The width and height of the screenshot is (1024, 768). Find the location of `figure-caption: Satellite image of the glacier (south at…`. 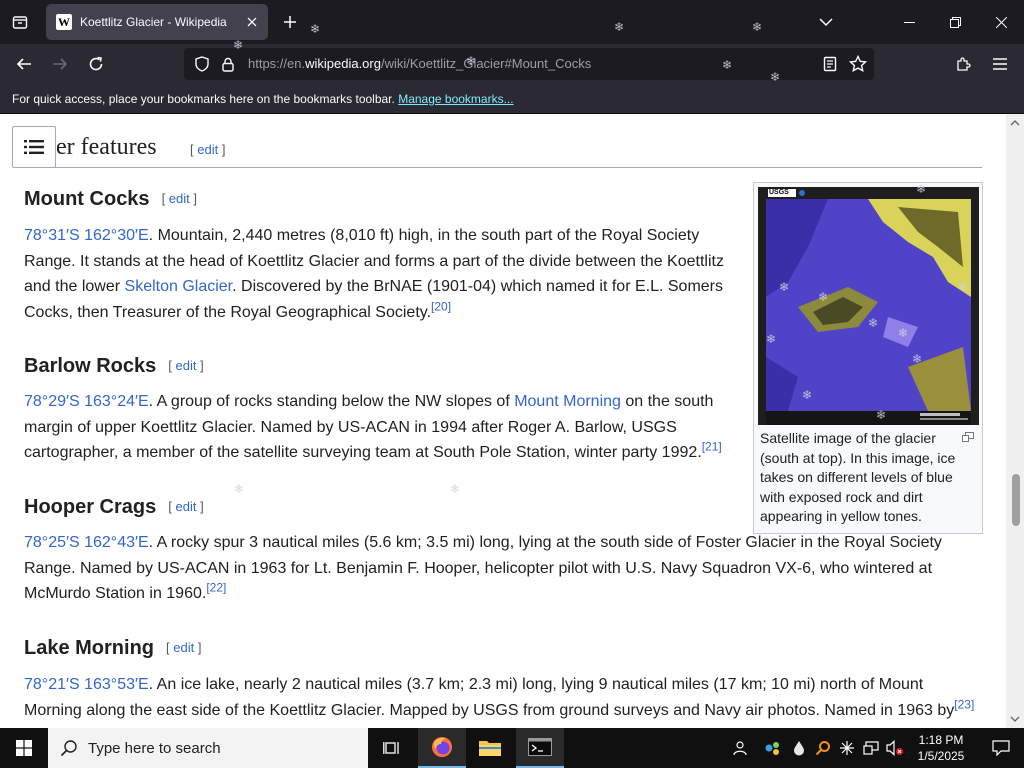

figure-caption: Satellite image of the glacier (south at… is located at coordinates (858, 477).